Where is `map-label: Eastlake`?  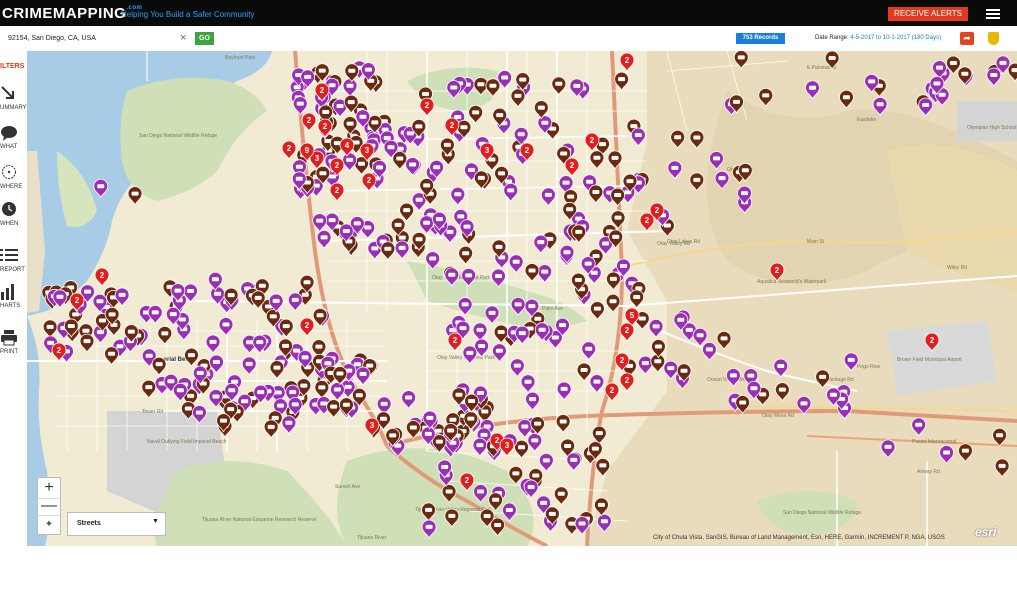 map-label: Eastlake is located at coordinates (866, 120).